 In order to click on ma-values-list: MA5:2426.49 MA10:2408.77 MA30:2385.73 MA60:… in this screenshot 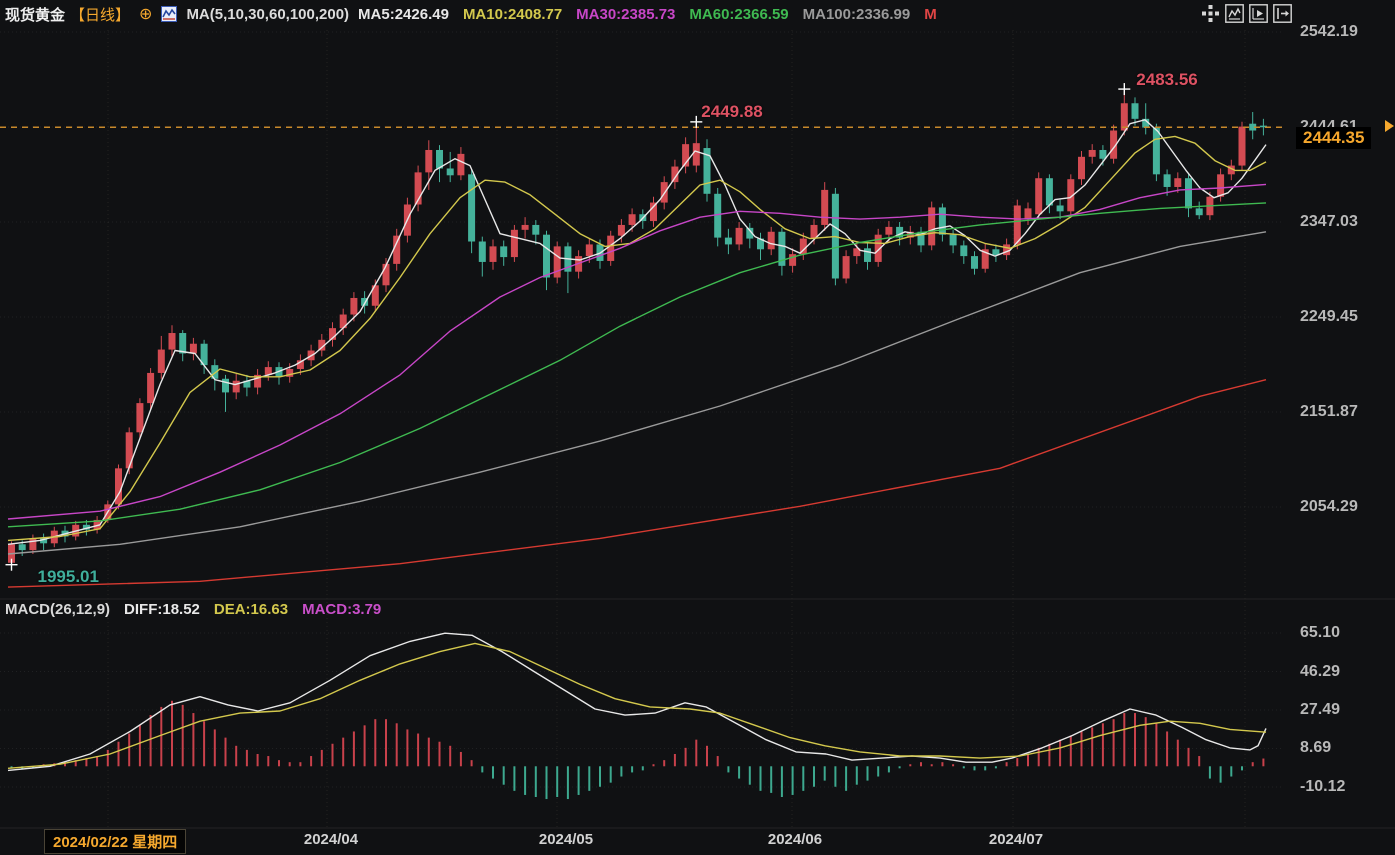, I will do `click(647, 14)`.